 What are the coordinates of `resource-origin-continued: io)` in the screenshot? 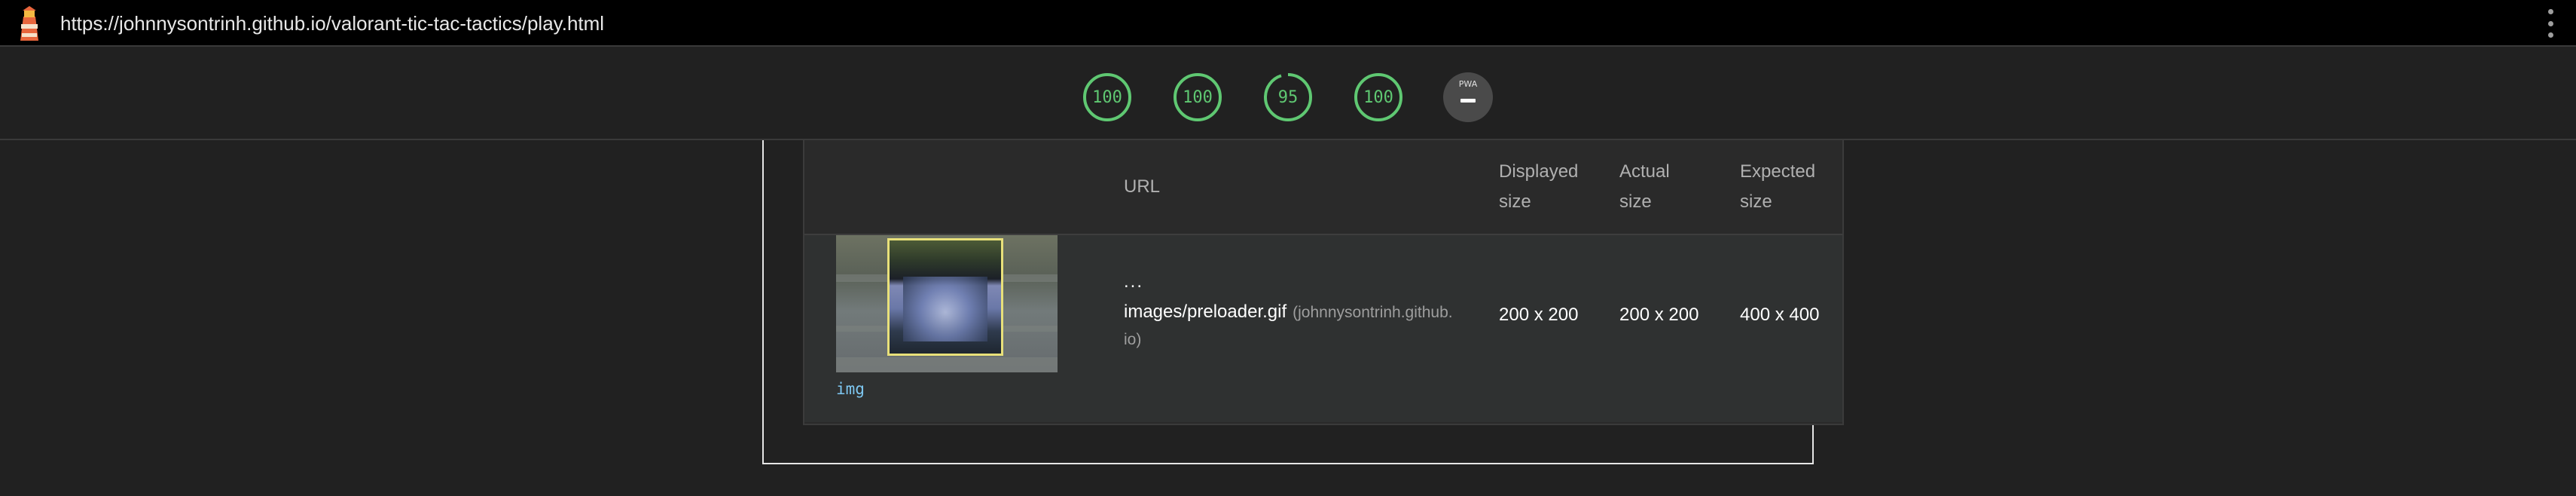 It's located at (1133, 339).